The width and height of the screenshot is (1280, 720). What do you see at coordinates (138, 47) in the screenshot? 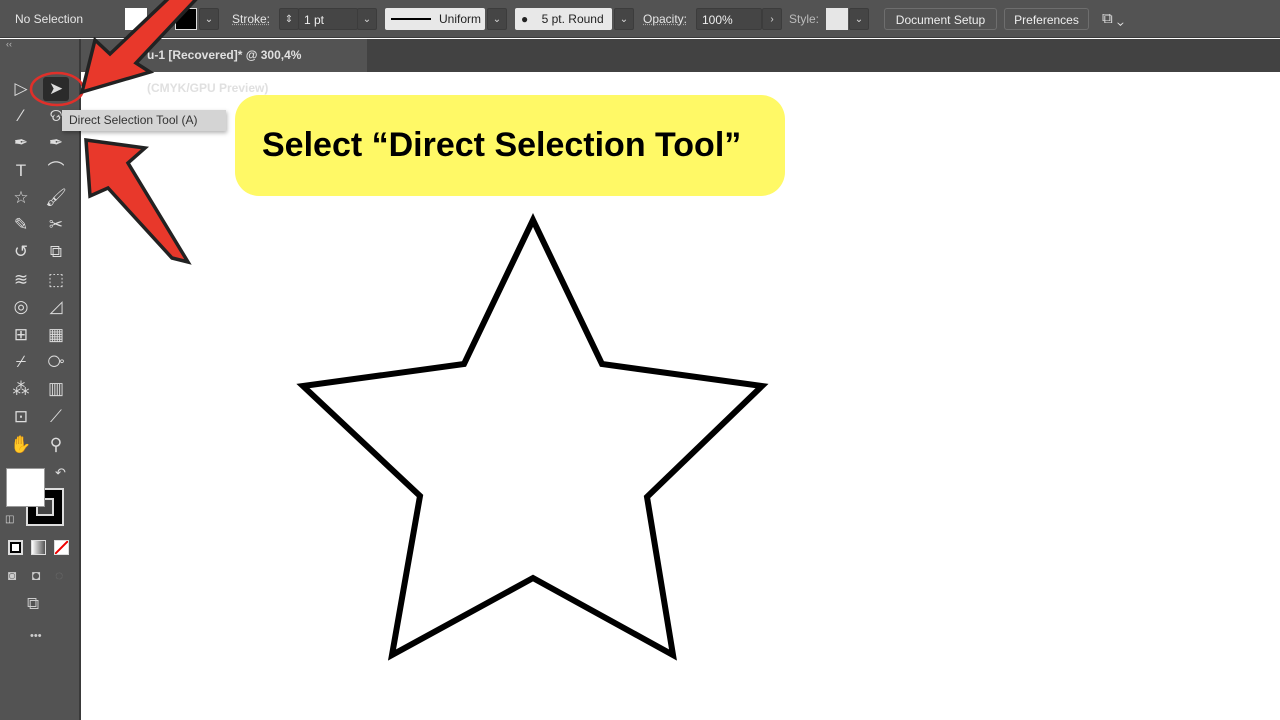
I see `arrow-pointer-top` at bounding box center [138, 47].